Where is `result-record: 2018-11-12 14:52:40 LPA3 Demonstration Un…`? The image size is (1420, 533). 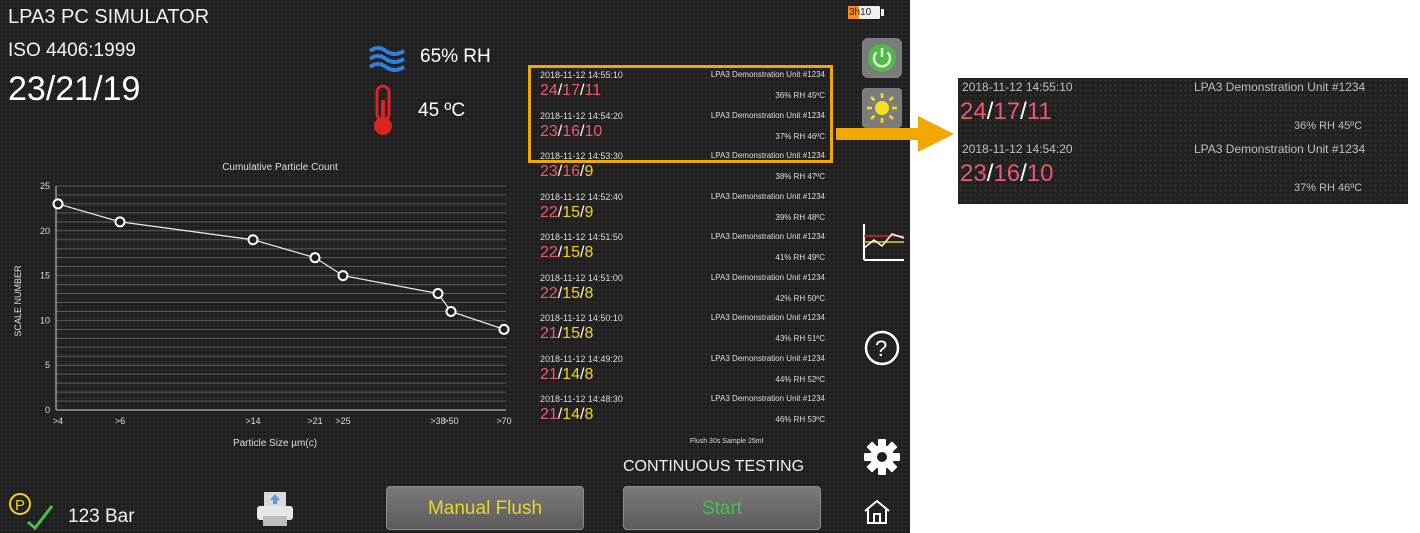 result-record: 2018-11-12 14:52:40 LPA3 Demonstration Un… is located at coordinates (682, 212).